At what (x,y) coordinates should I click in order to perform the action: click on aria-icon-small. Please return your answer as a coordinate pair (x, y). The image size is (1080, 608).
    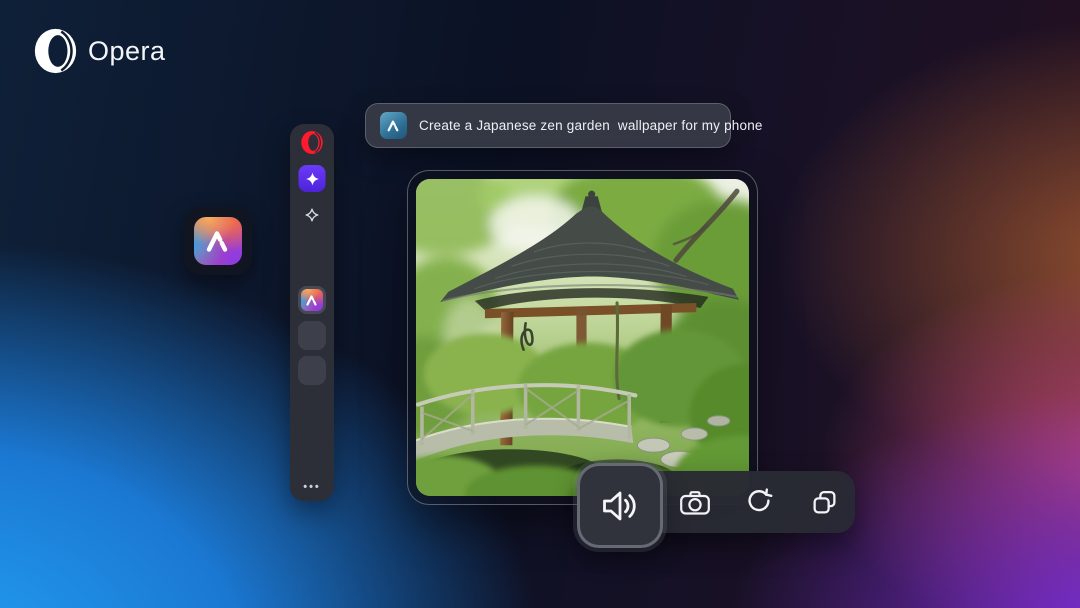
    Looking at the image, I should click on (312, 300).